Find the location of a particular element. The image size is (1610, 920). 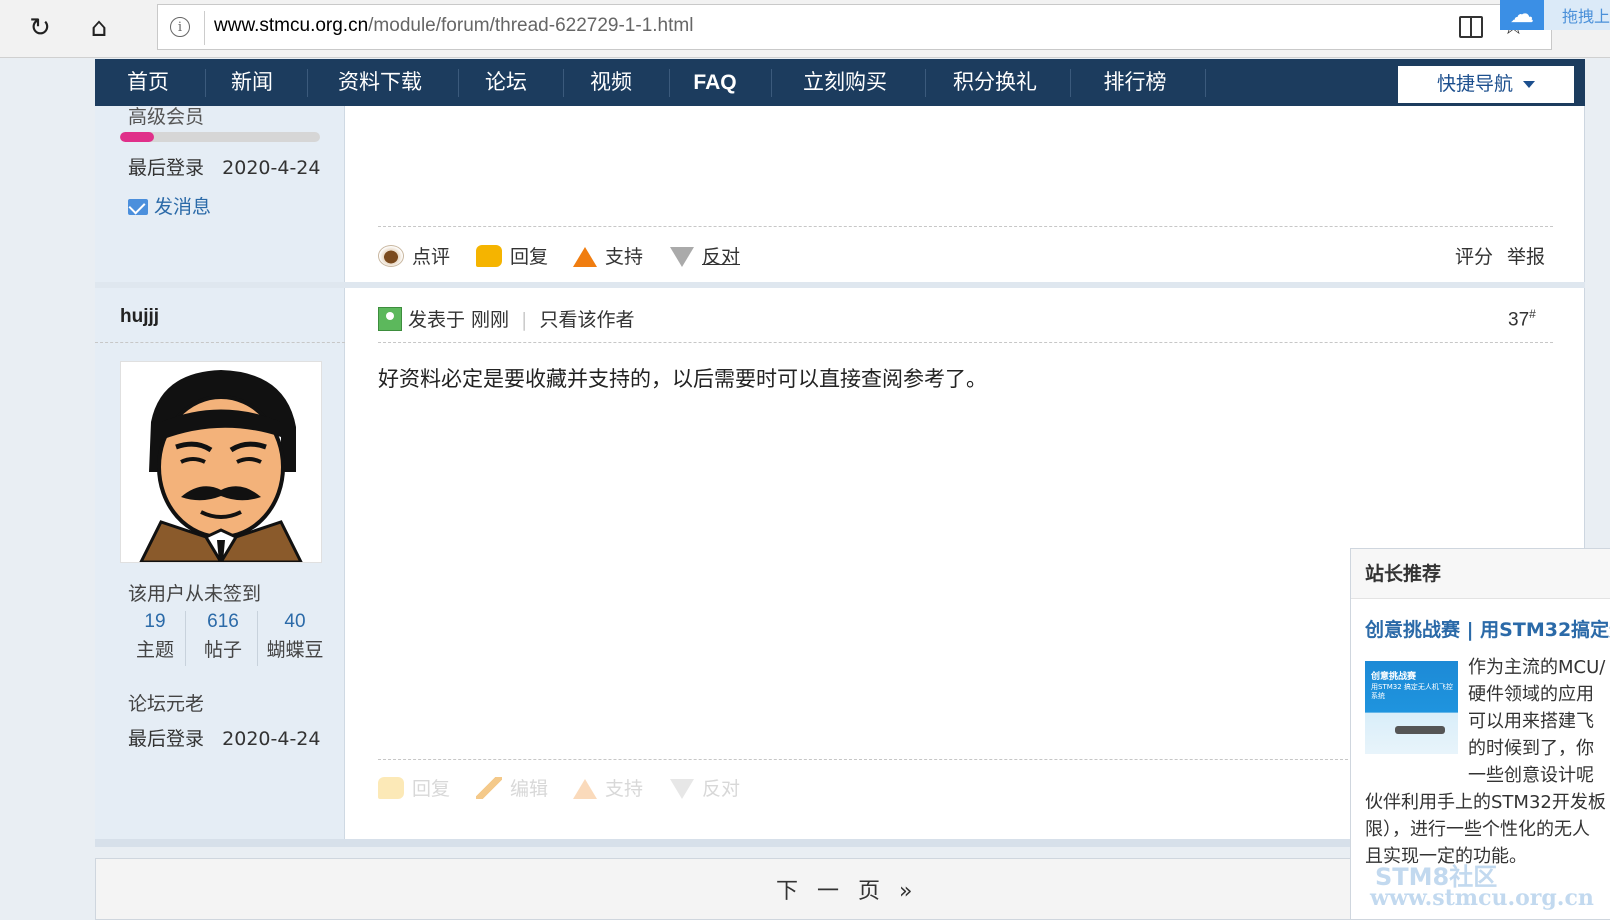

recommend-header: 站长推荐 is located at coordinates (1480, 574).